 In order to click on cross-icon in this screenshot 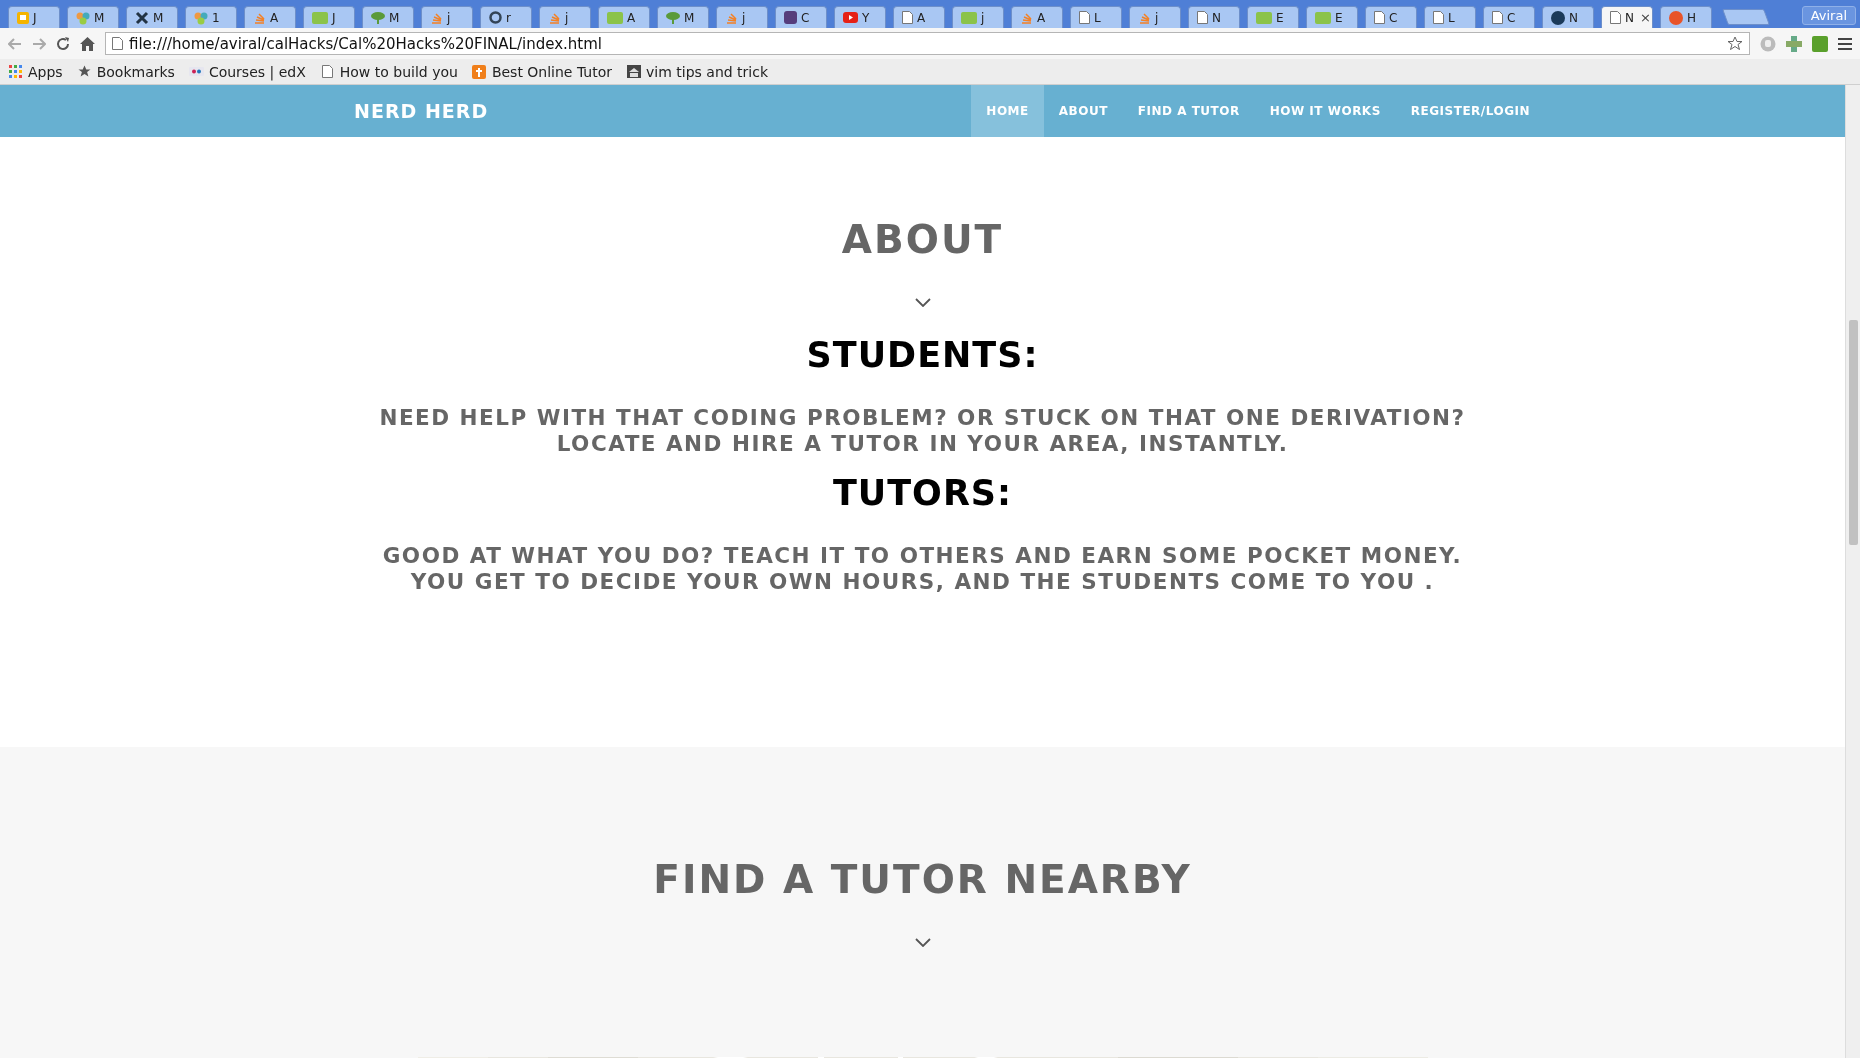, I will do `click(142, 17)`.